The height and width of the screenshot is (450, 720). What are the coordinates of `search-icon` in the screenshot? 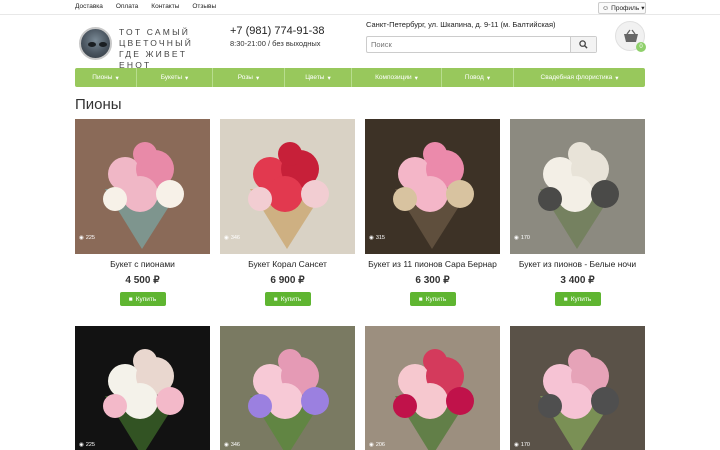 It's located at (583, 44).